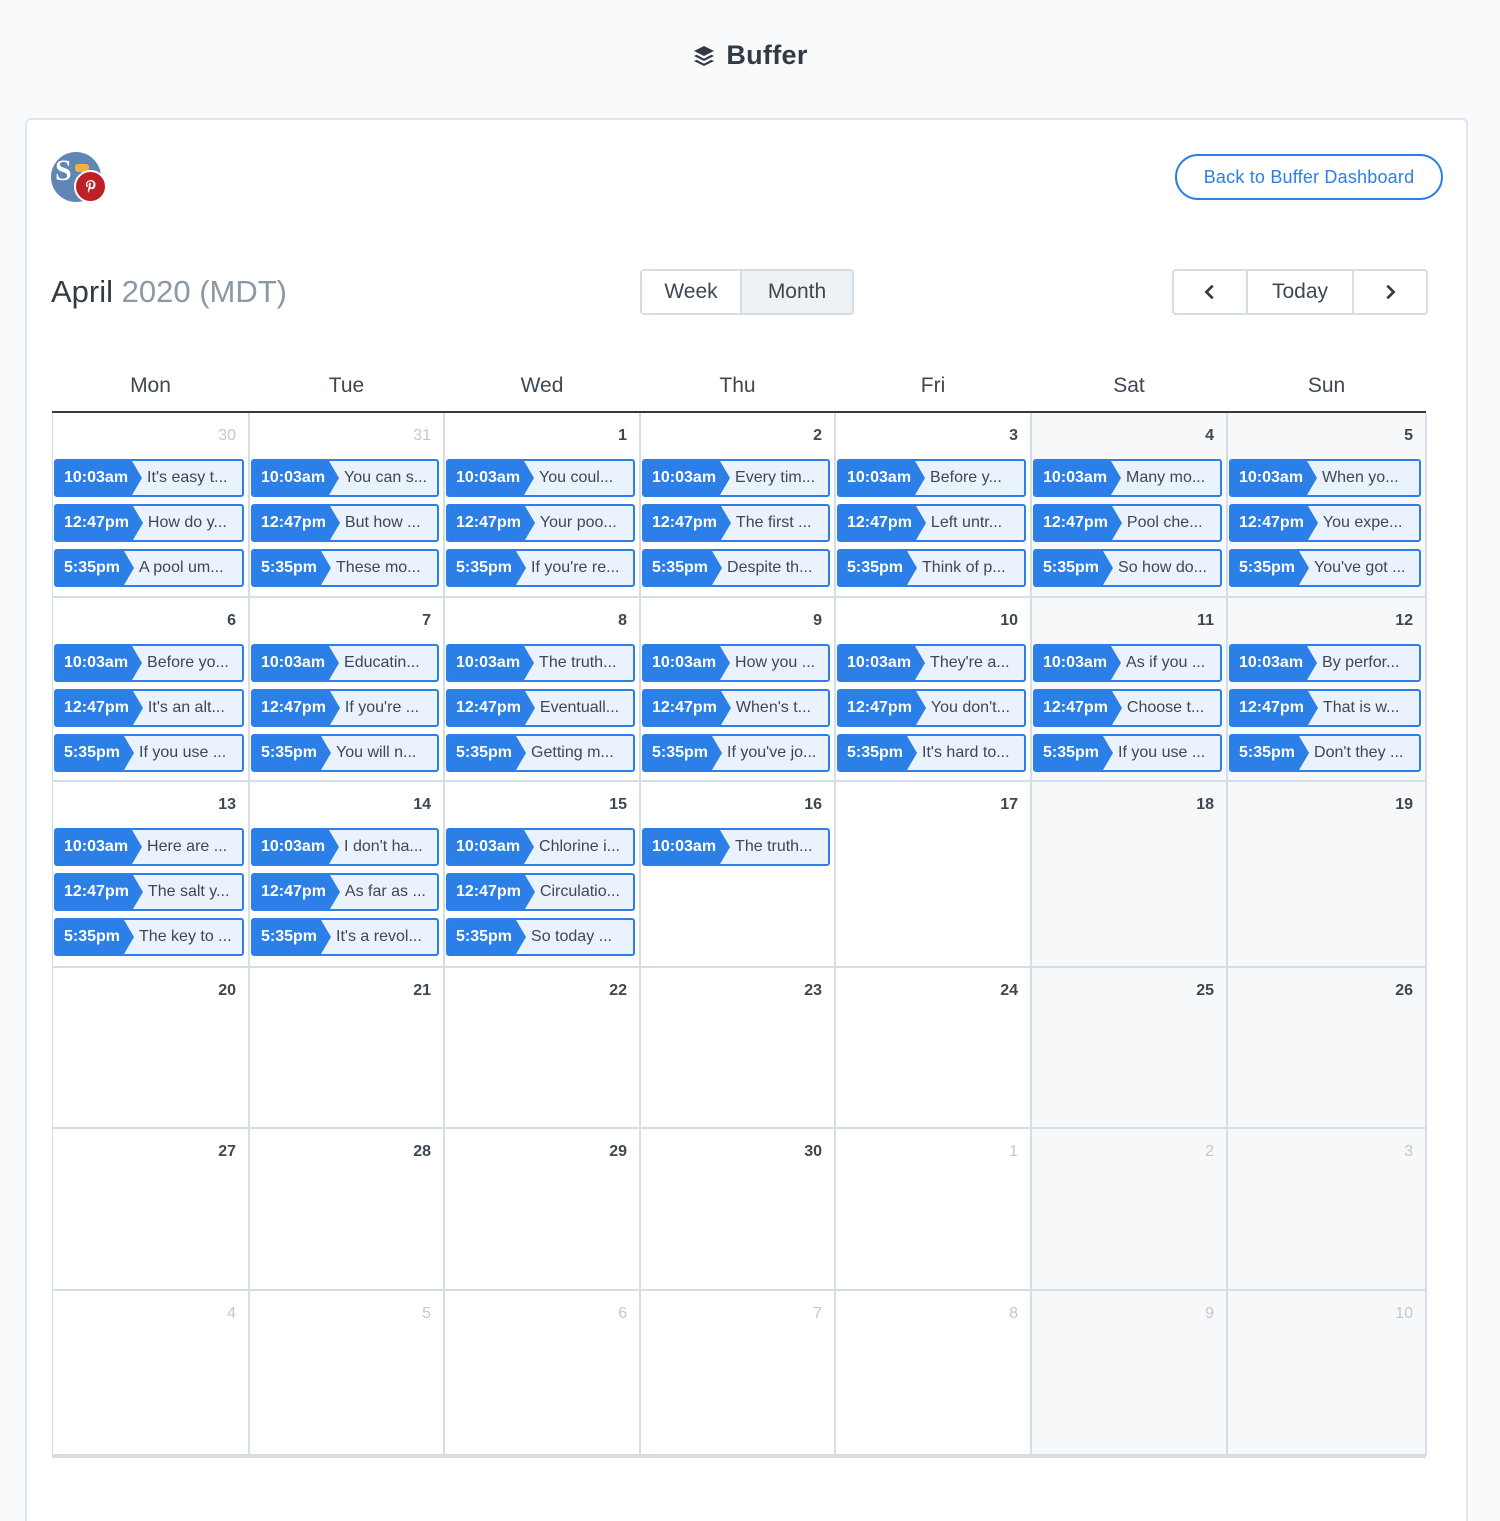 This screenshot has width=1500, height=1521. What do you see at coordinates (151, 1373) in the screenshot?
I see `day-cell: 4` at bounding box center [151, 1373].